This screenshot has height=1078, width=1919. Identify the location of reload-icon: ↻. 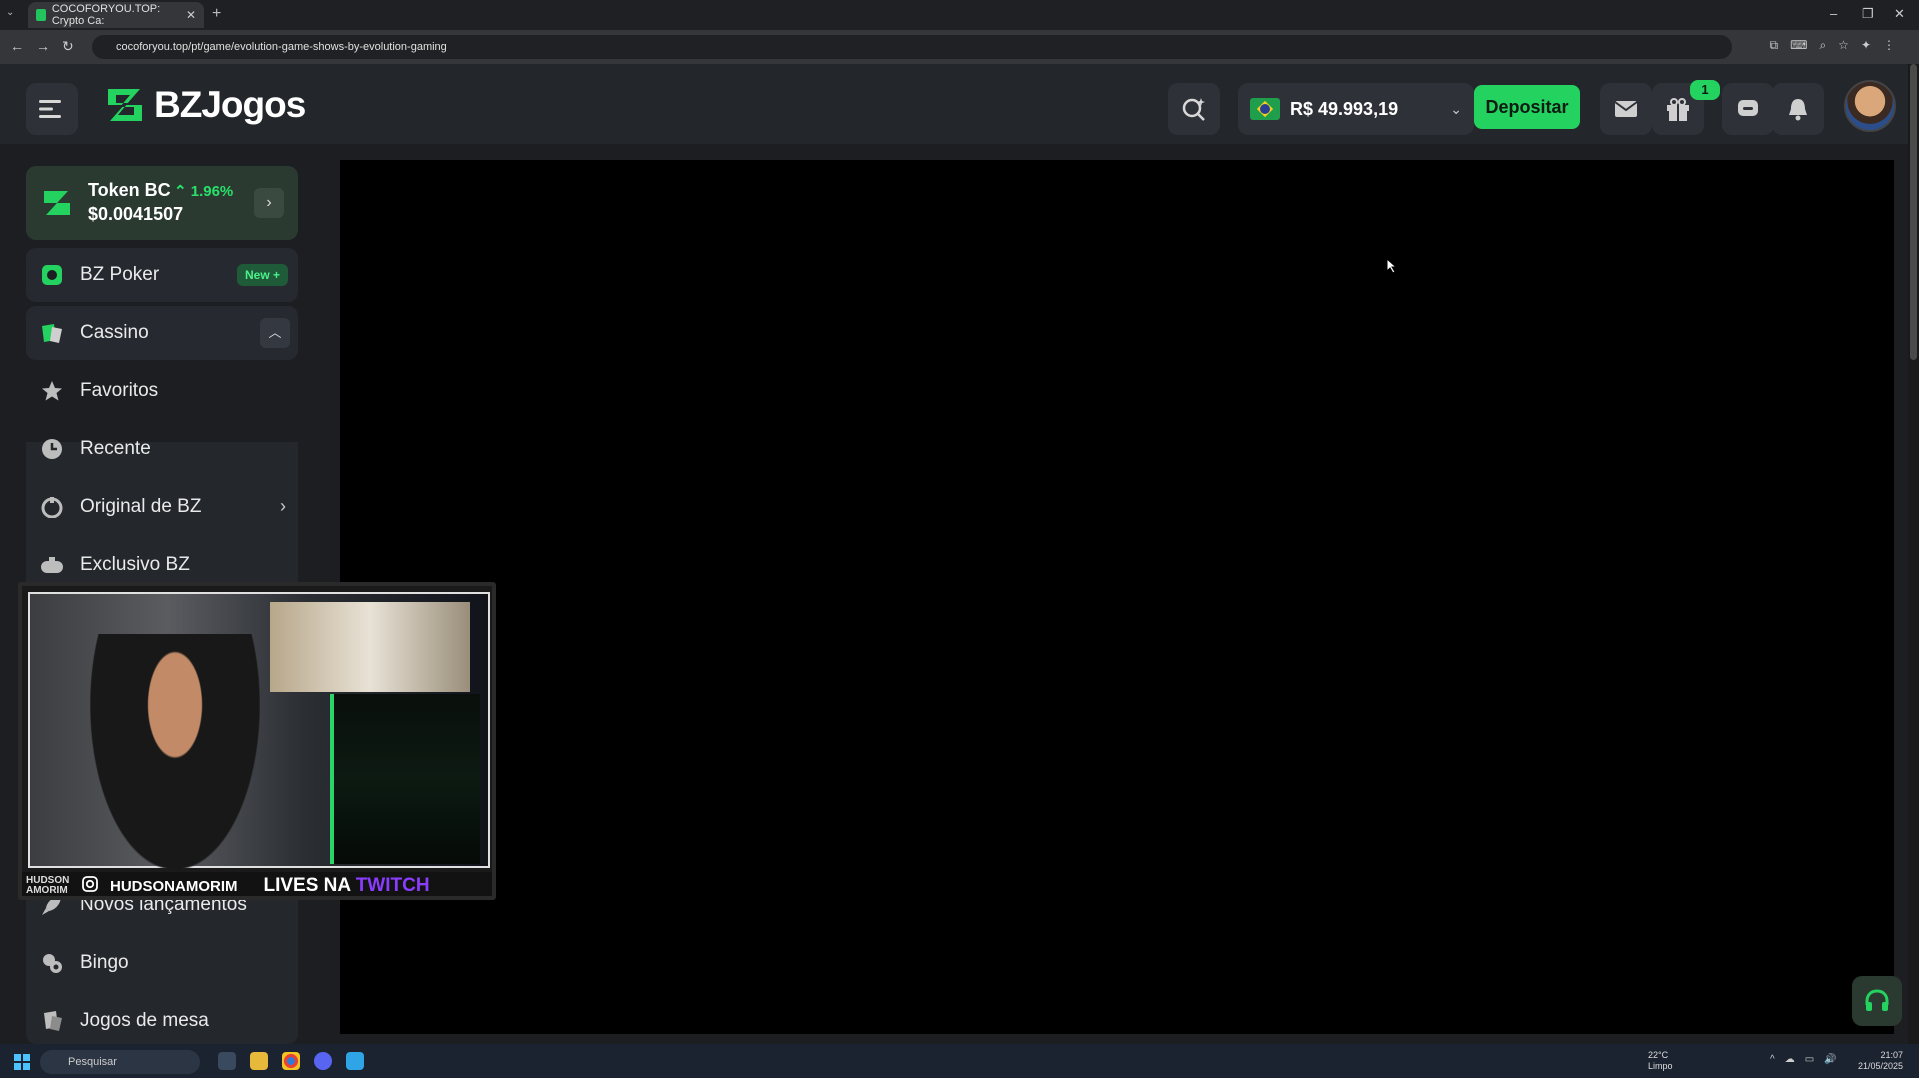
(68, 46).